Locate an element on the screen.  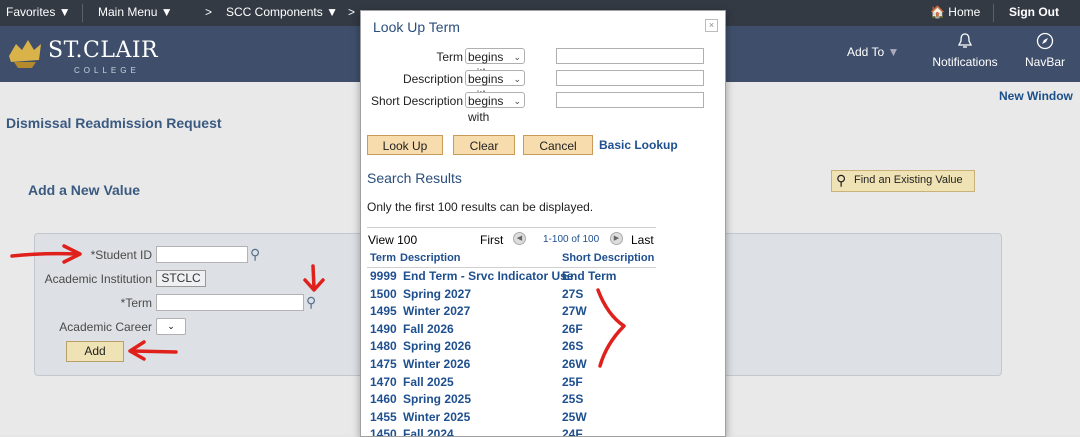
add-to-menu: Add To ▼ is located at coordinates (873, 52).